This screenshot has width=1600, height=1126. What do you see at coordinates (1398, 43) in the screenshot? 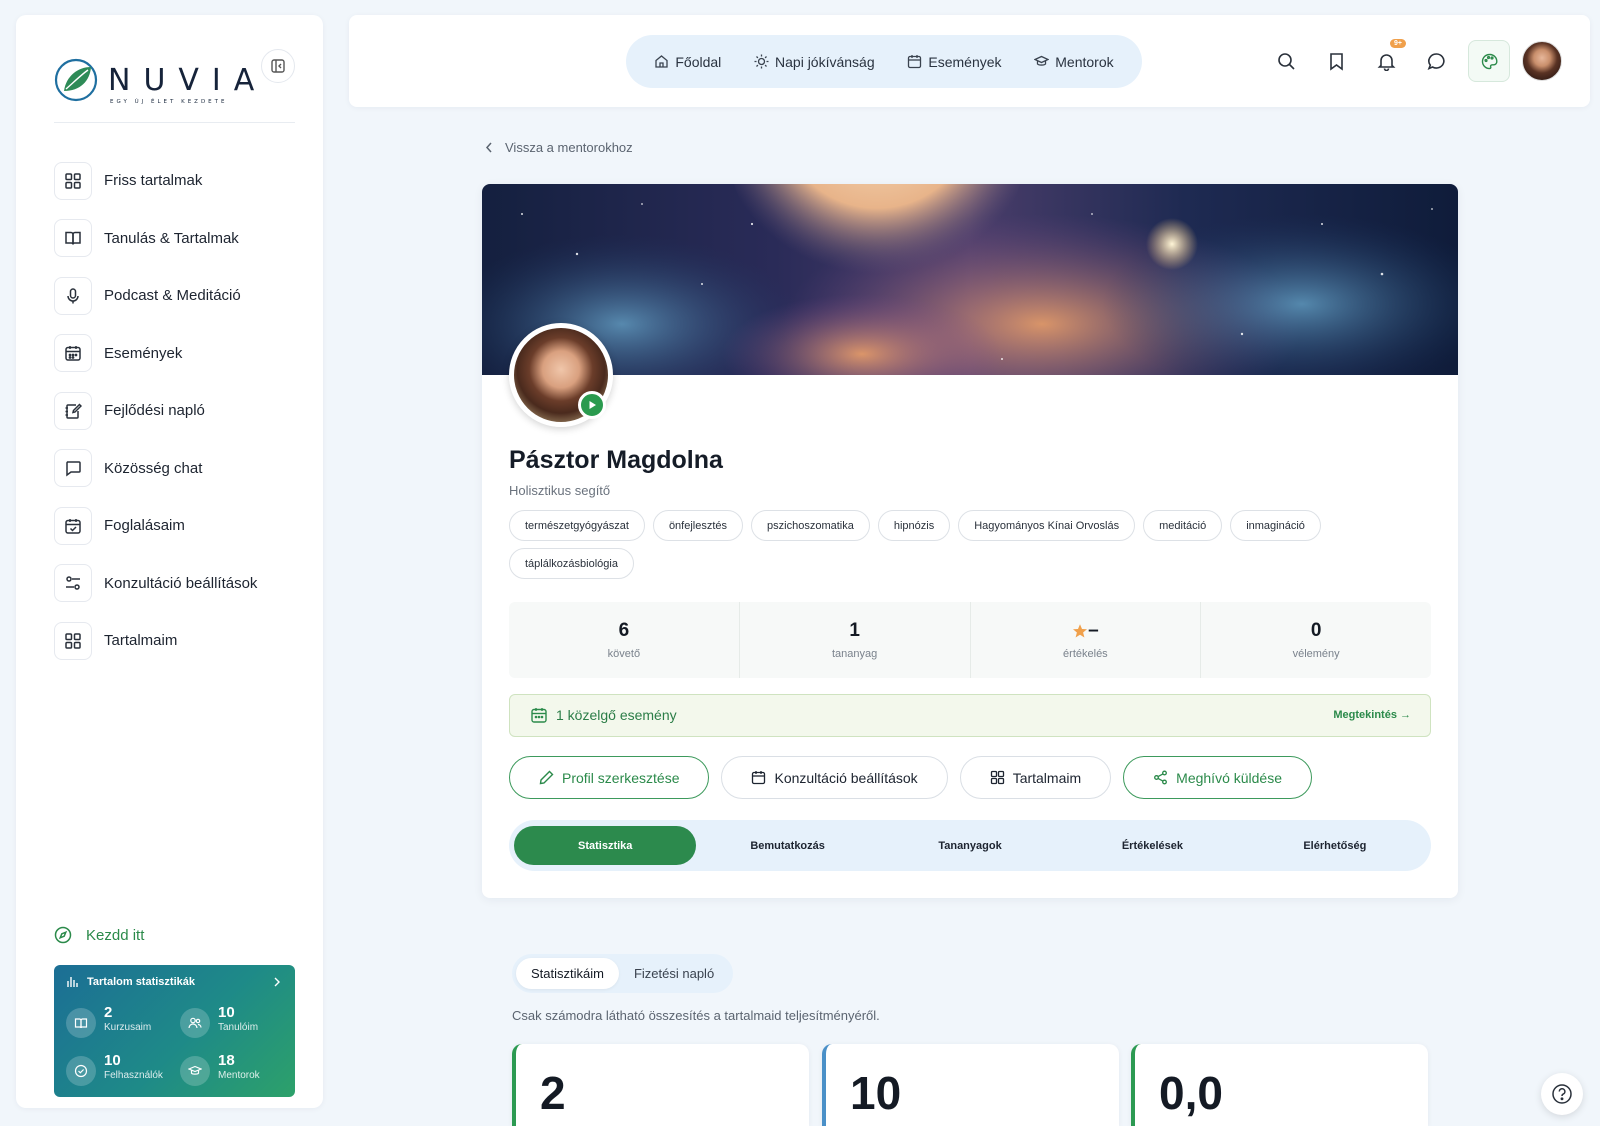
I see `notification-badge: 9+` at bounding box center [1398, 43].